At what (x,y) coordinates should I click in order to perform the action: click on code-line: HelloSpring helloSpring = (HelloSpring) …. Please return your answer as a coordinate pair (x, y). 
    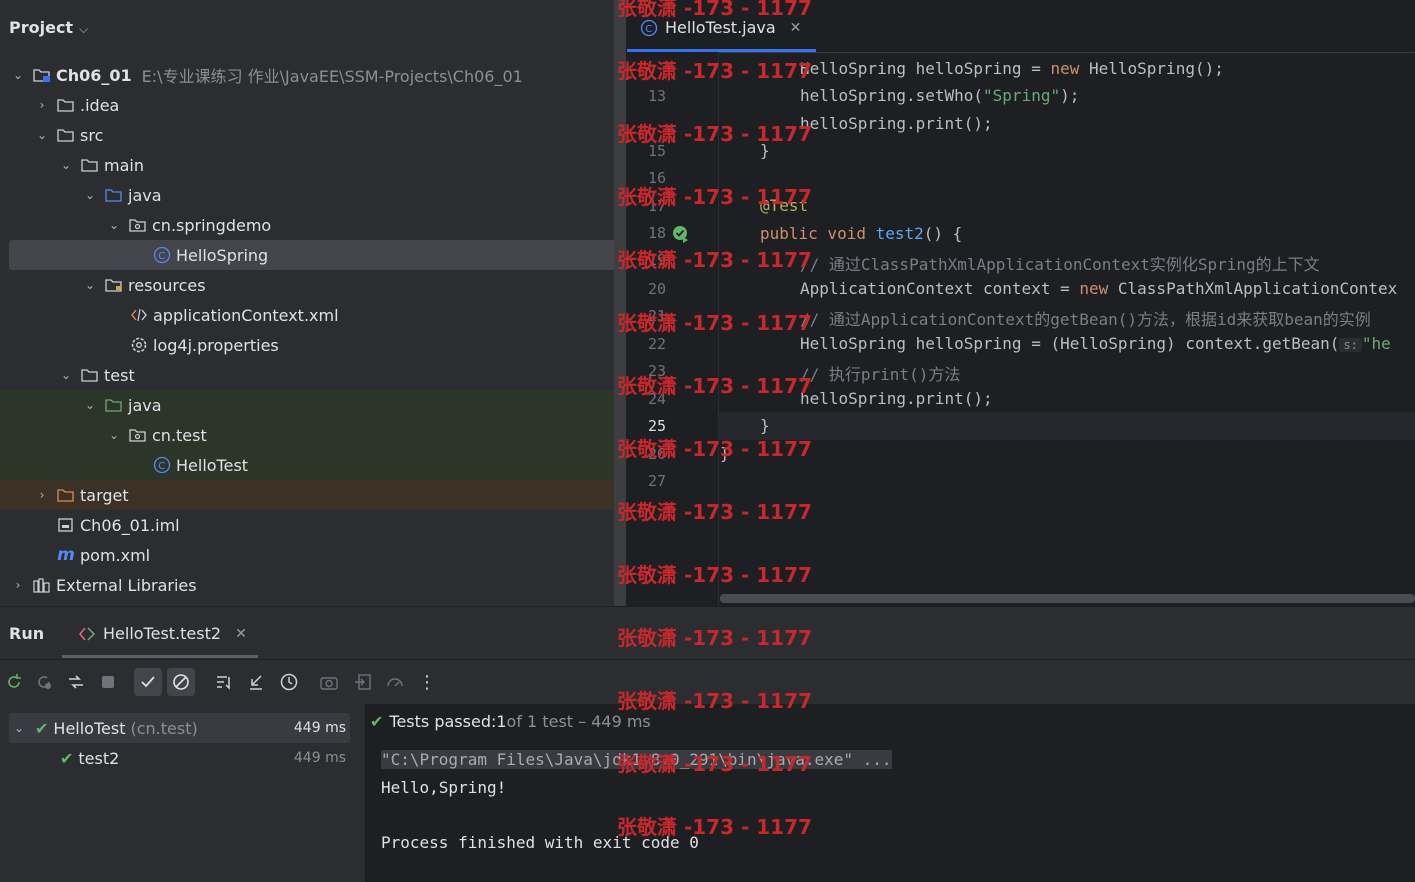
    Looking at the image, I should click on (1095, 343).